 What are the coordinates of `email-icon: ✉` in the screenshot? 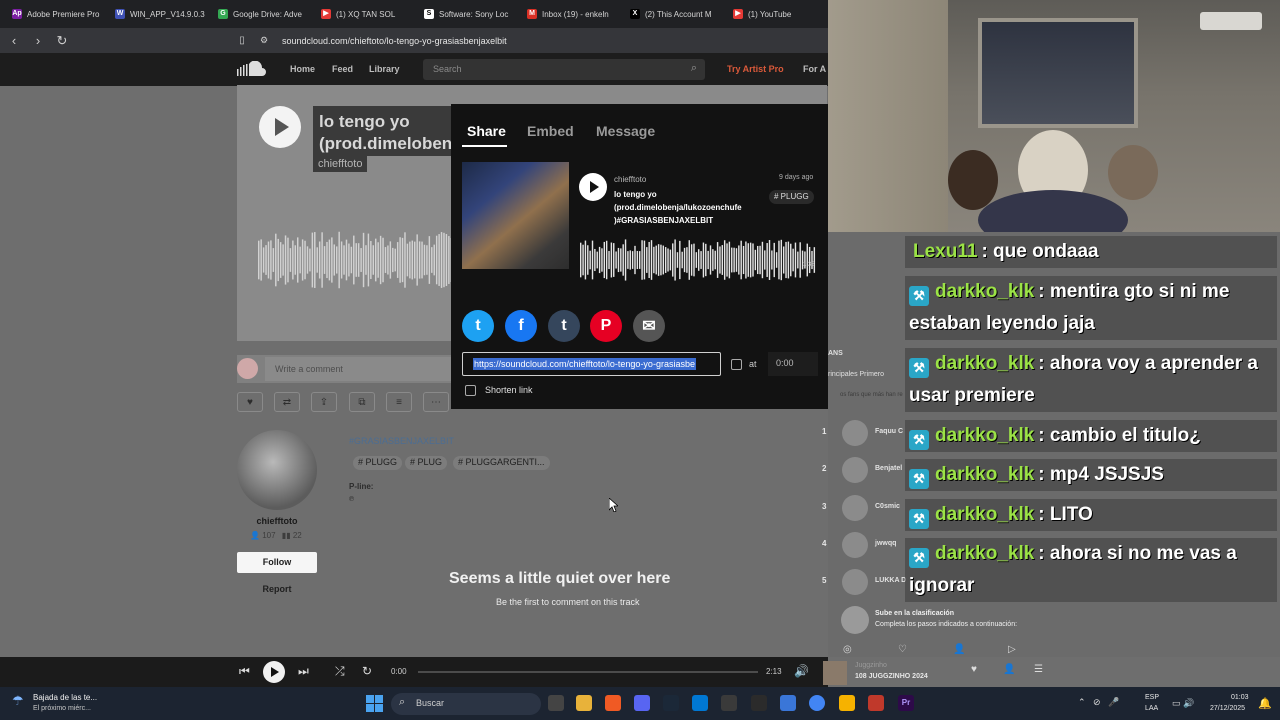 It's located at (649, 326).